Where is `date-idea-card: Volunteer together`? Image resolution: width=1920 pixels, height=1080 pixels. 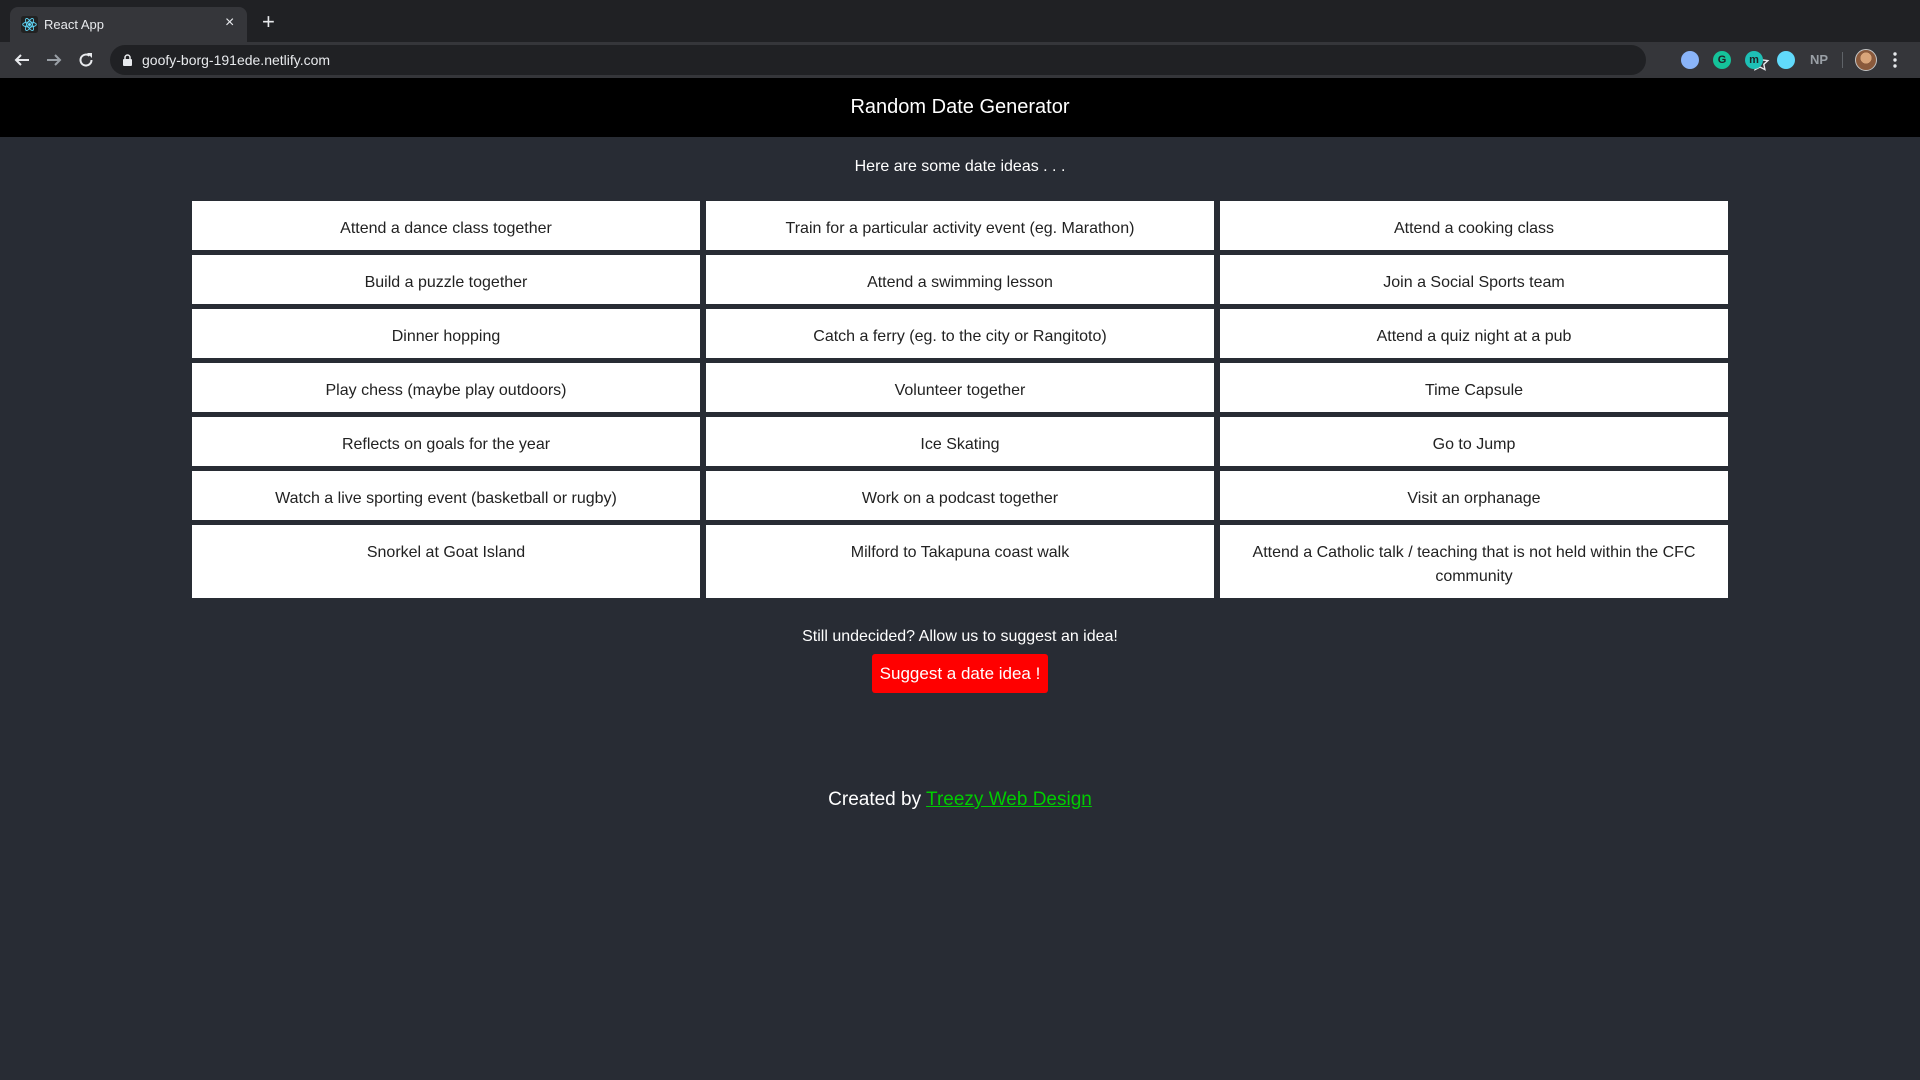
date-idea-card: Volunteer together is located at coordinates (960, 387).